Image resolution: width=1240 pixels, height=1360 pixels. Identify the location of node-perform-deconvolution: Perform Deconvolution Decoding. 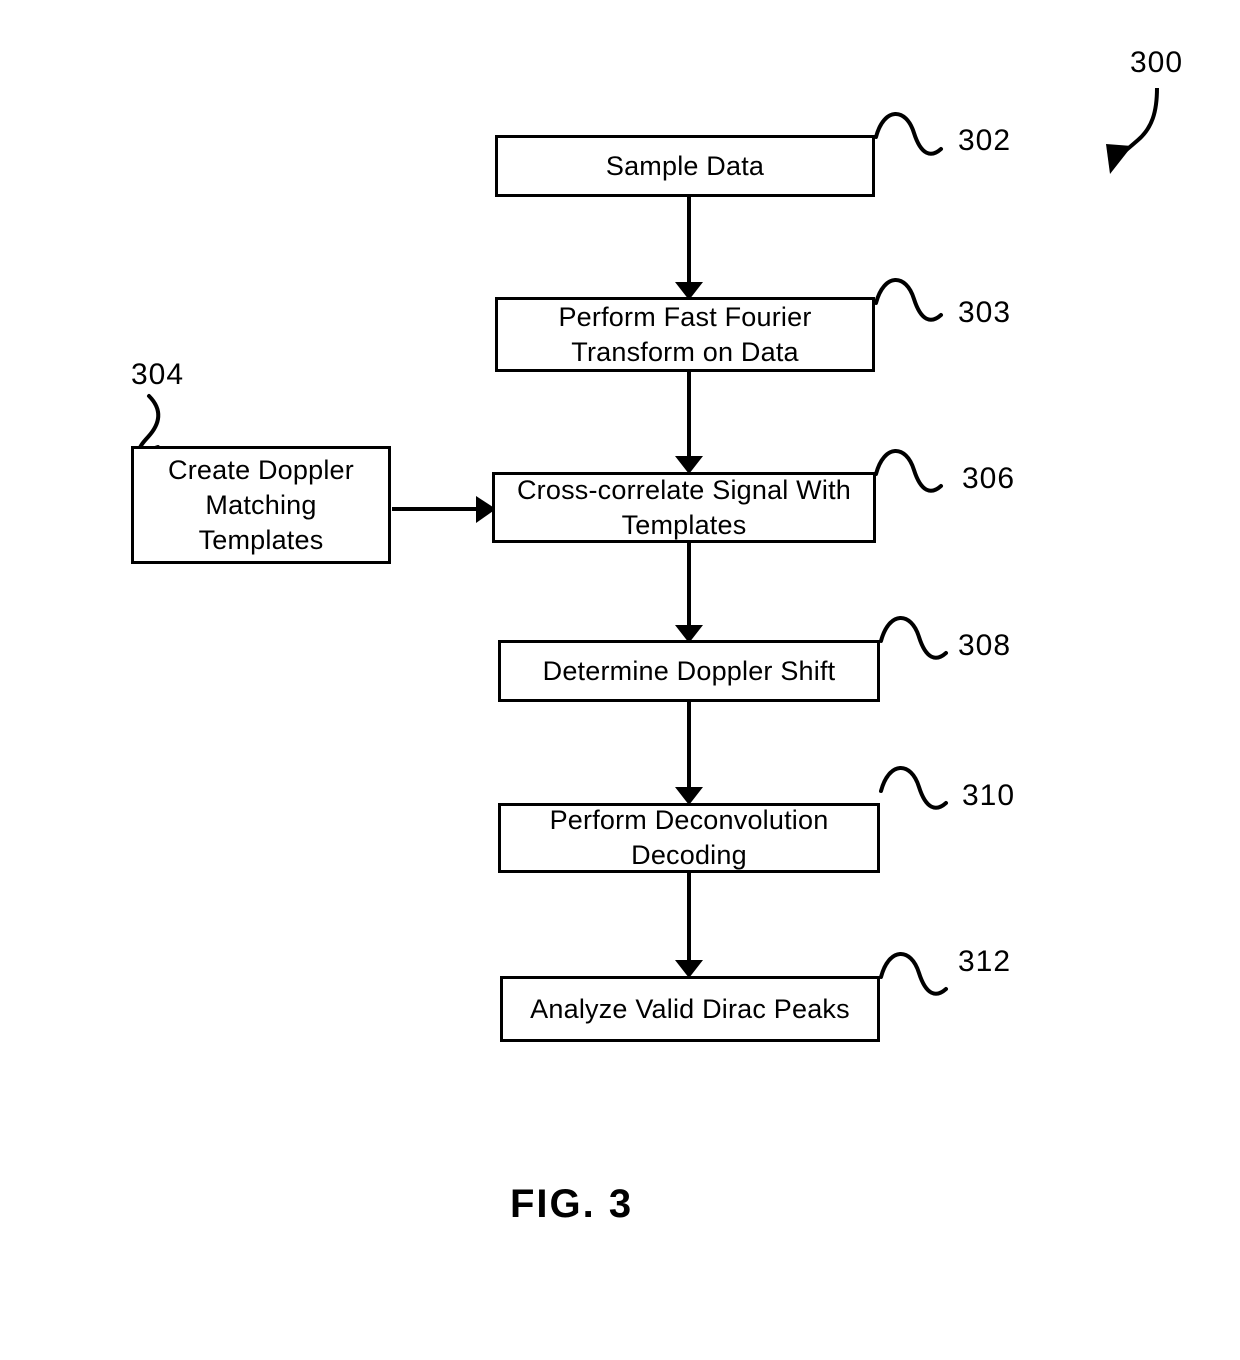
(689, 838).